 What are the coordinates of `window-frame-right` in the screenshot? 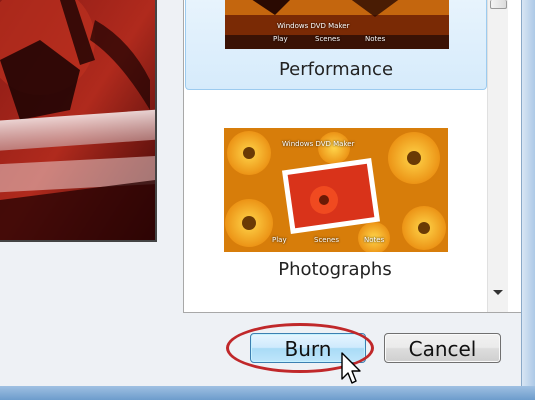 It's located at (528, 193).